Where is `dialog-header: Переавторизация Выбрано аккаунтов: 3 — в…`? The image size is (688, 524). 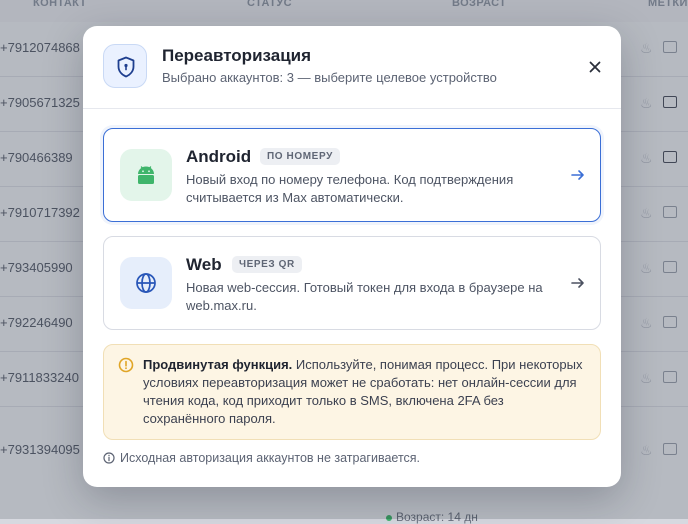 dialog-header: Переавторизация Выбрано аккаунтов: 3 — в… is located at coordinates (352, 67).